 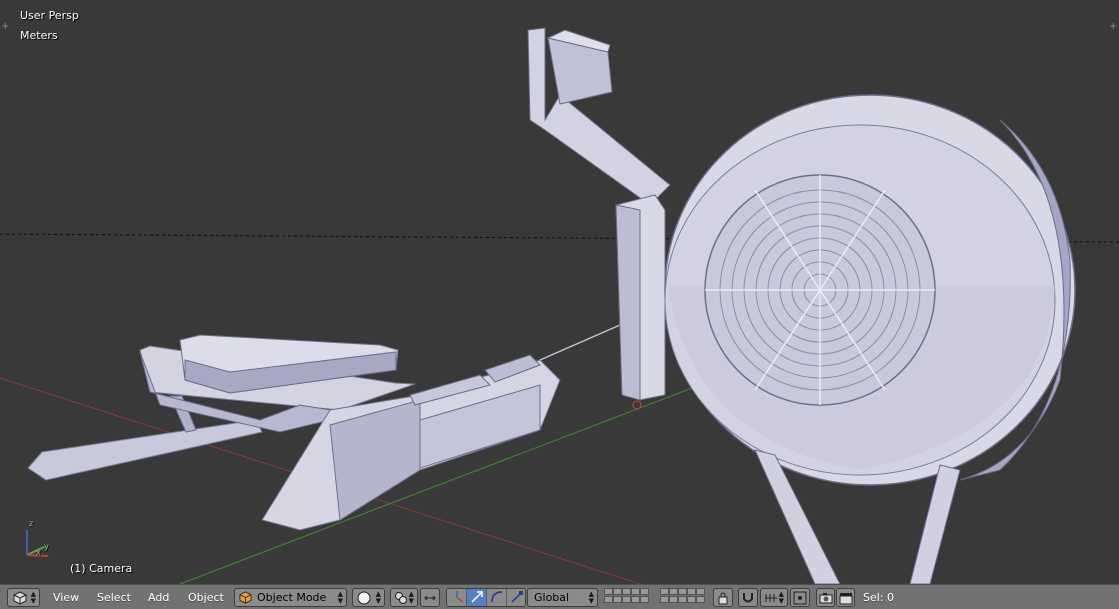 What do you see at coordinates (38, 552) in the screenshot?
I see `axis-x-label: x` at bounding box center [38, 552].